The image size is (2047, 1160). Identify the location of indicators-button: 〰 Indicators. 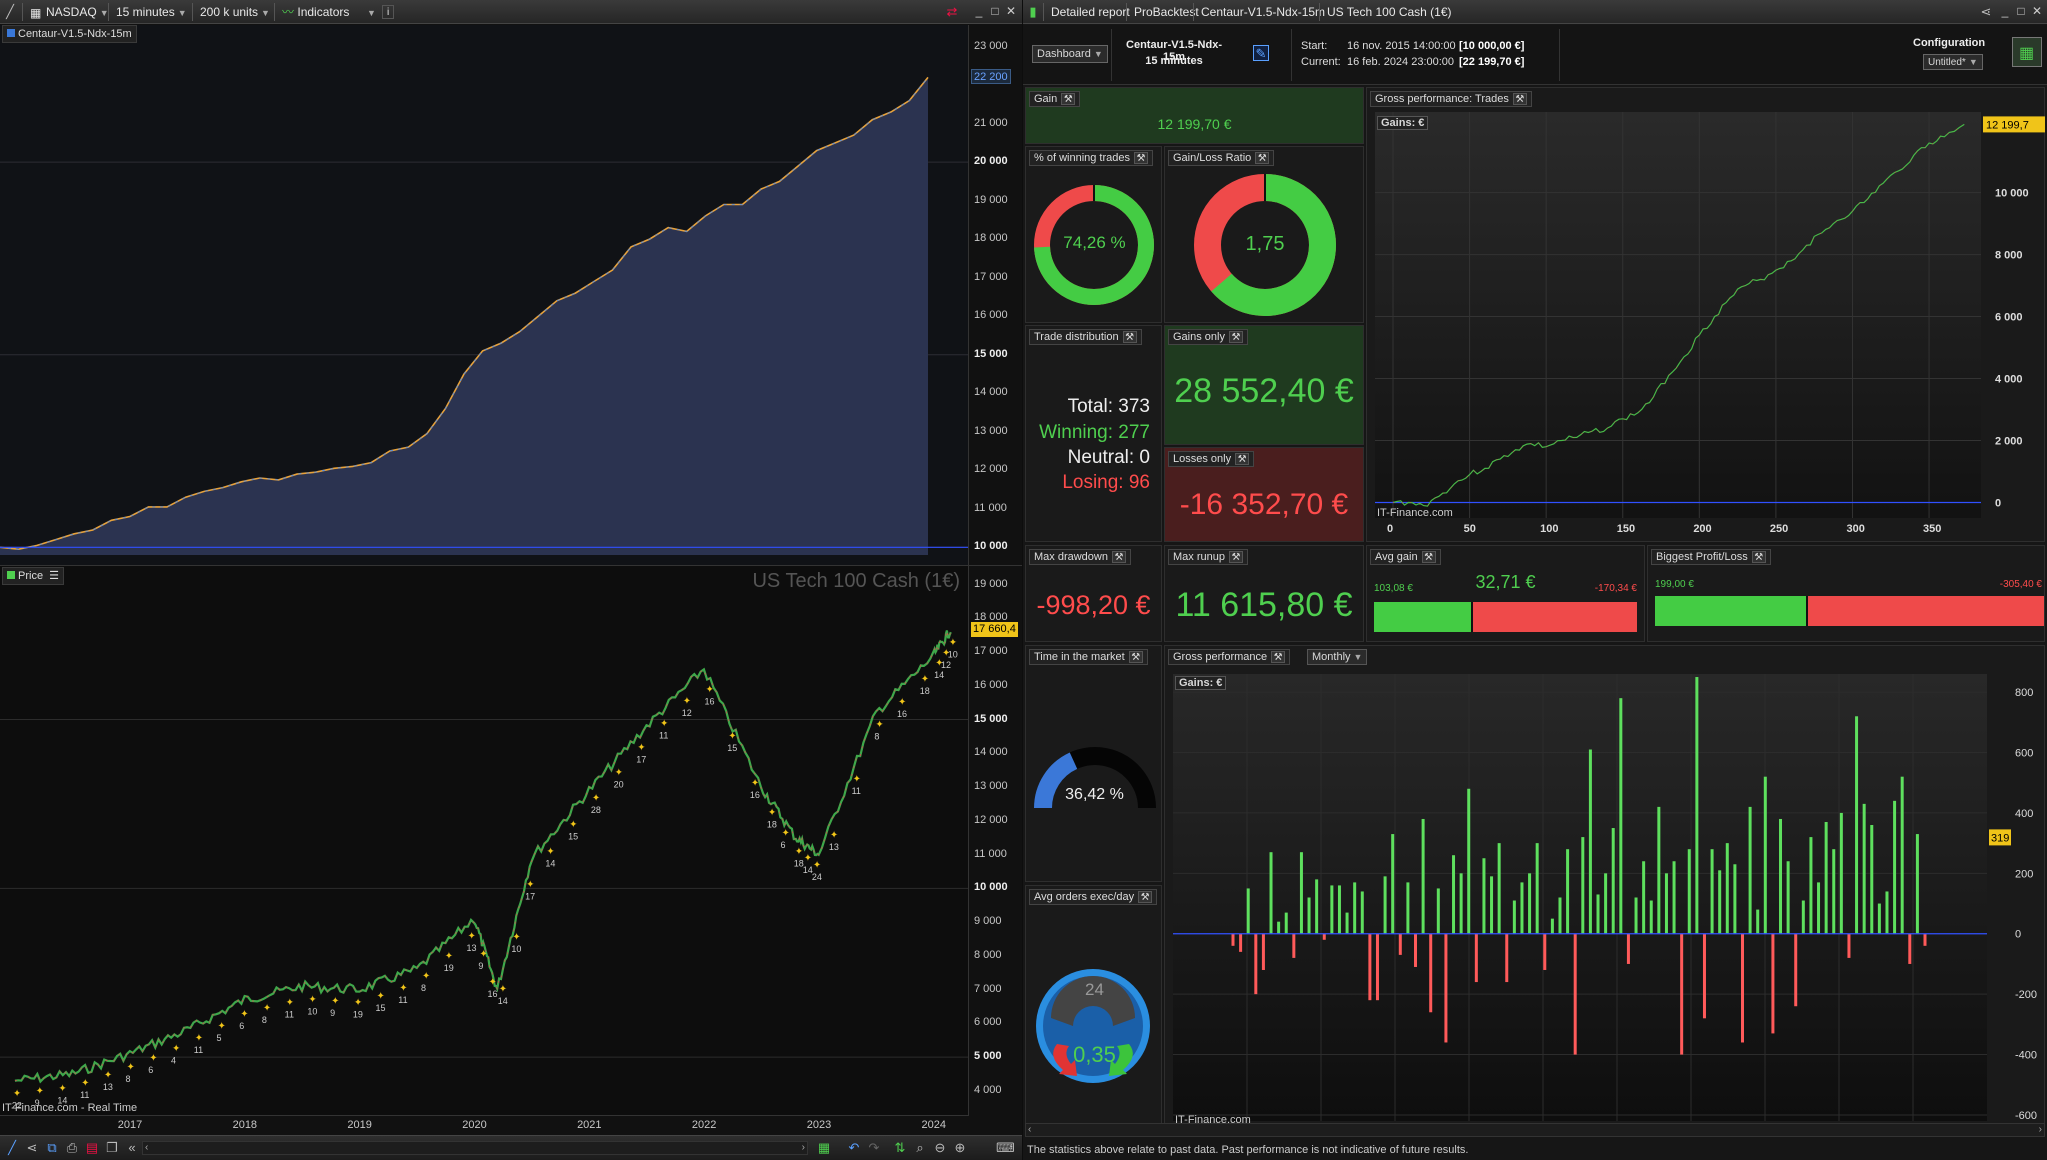
(315, 12).